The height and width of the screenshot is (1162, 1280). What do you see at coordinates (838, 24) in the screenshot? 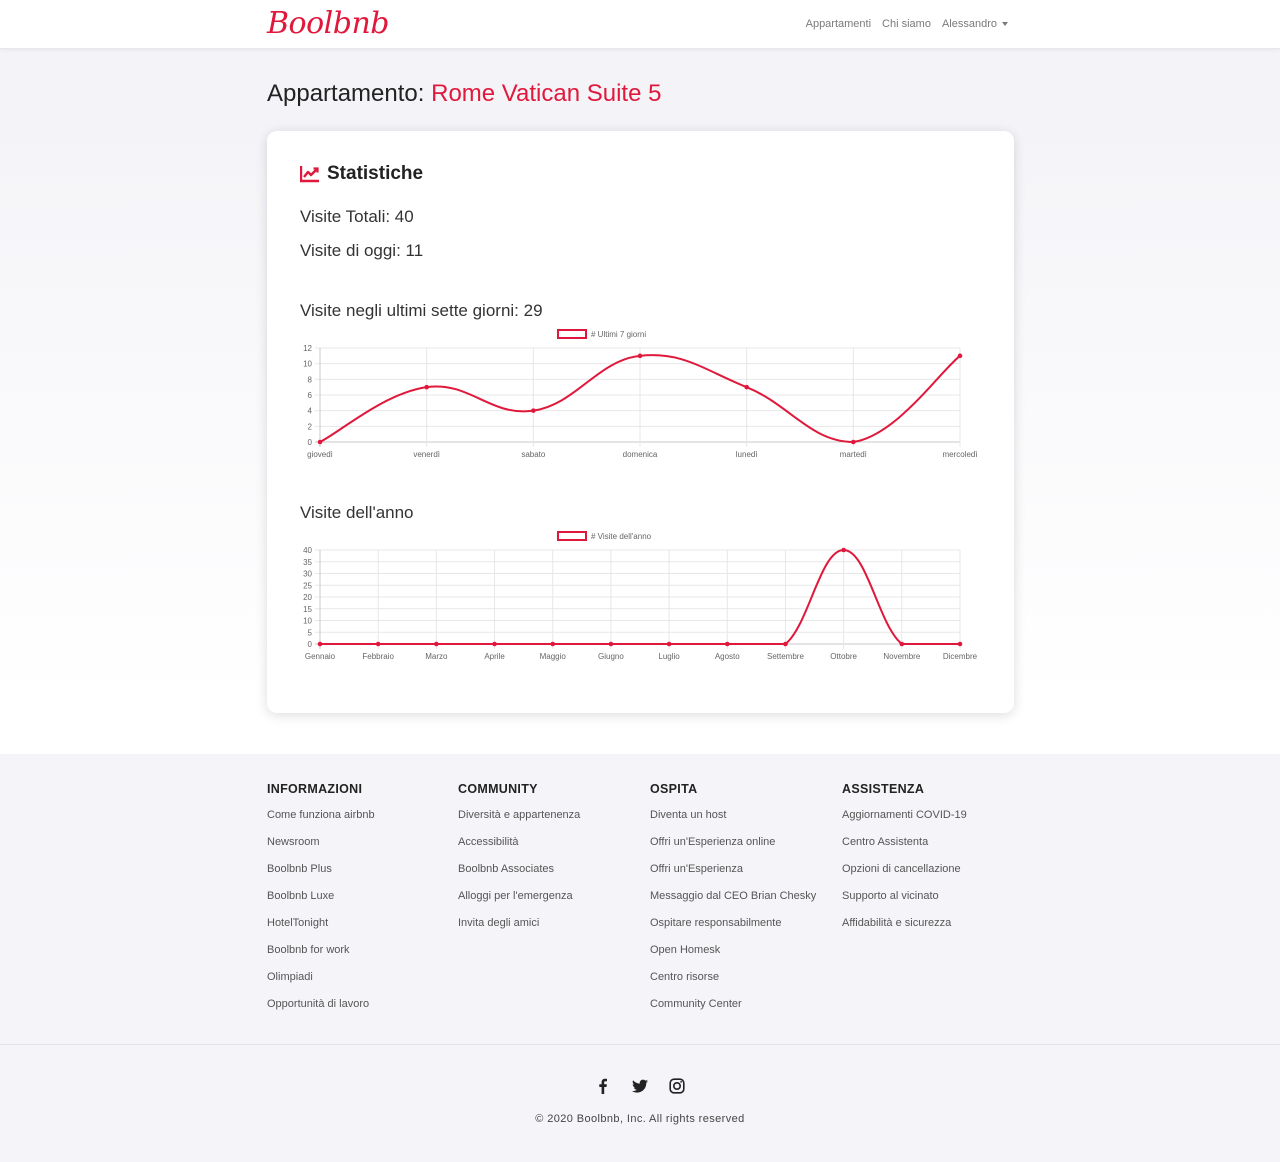
I see `nav-appartamenti: Appartamenti` at bounding box center [838, 24].